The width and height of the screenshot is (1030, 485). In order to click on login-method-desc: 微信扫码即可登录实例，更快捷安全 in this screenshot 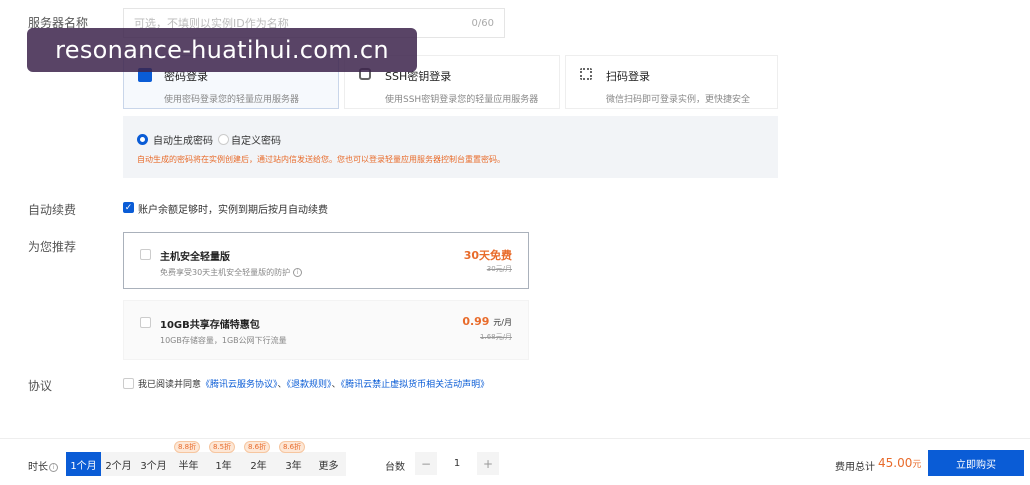, I will do `click(678, 100)`.